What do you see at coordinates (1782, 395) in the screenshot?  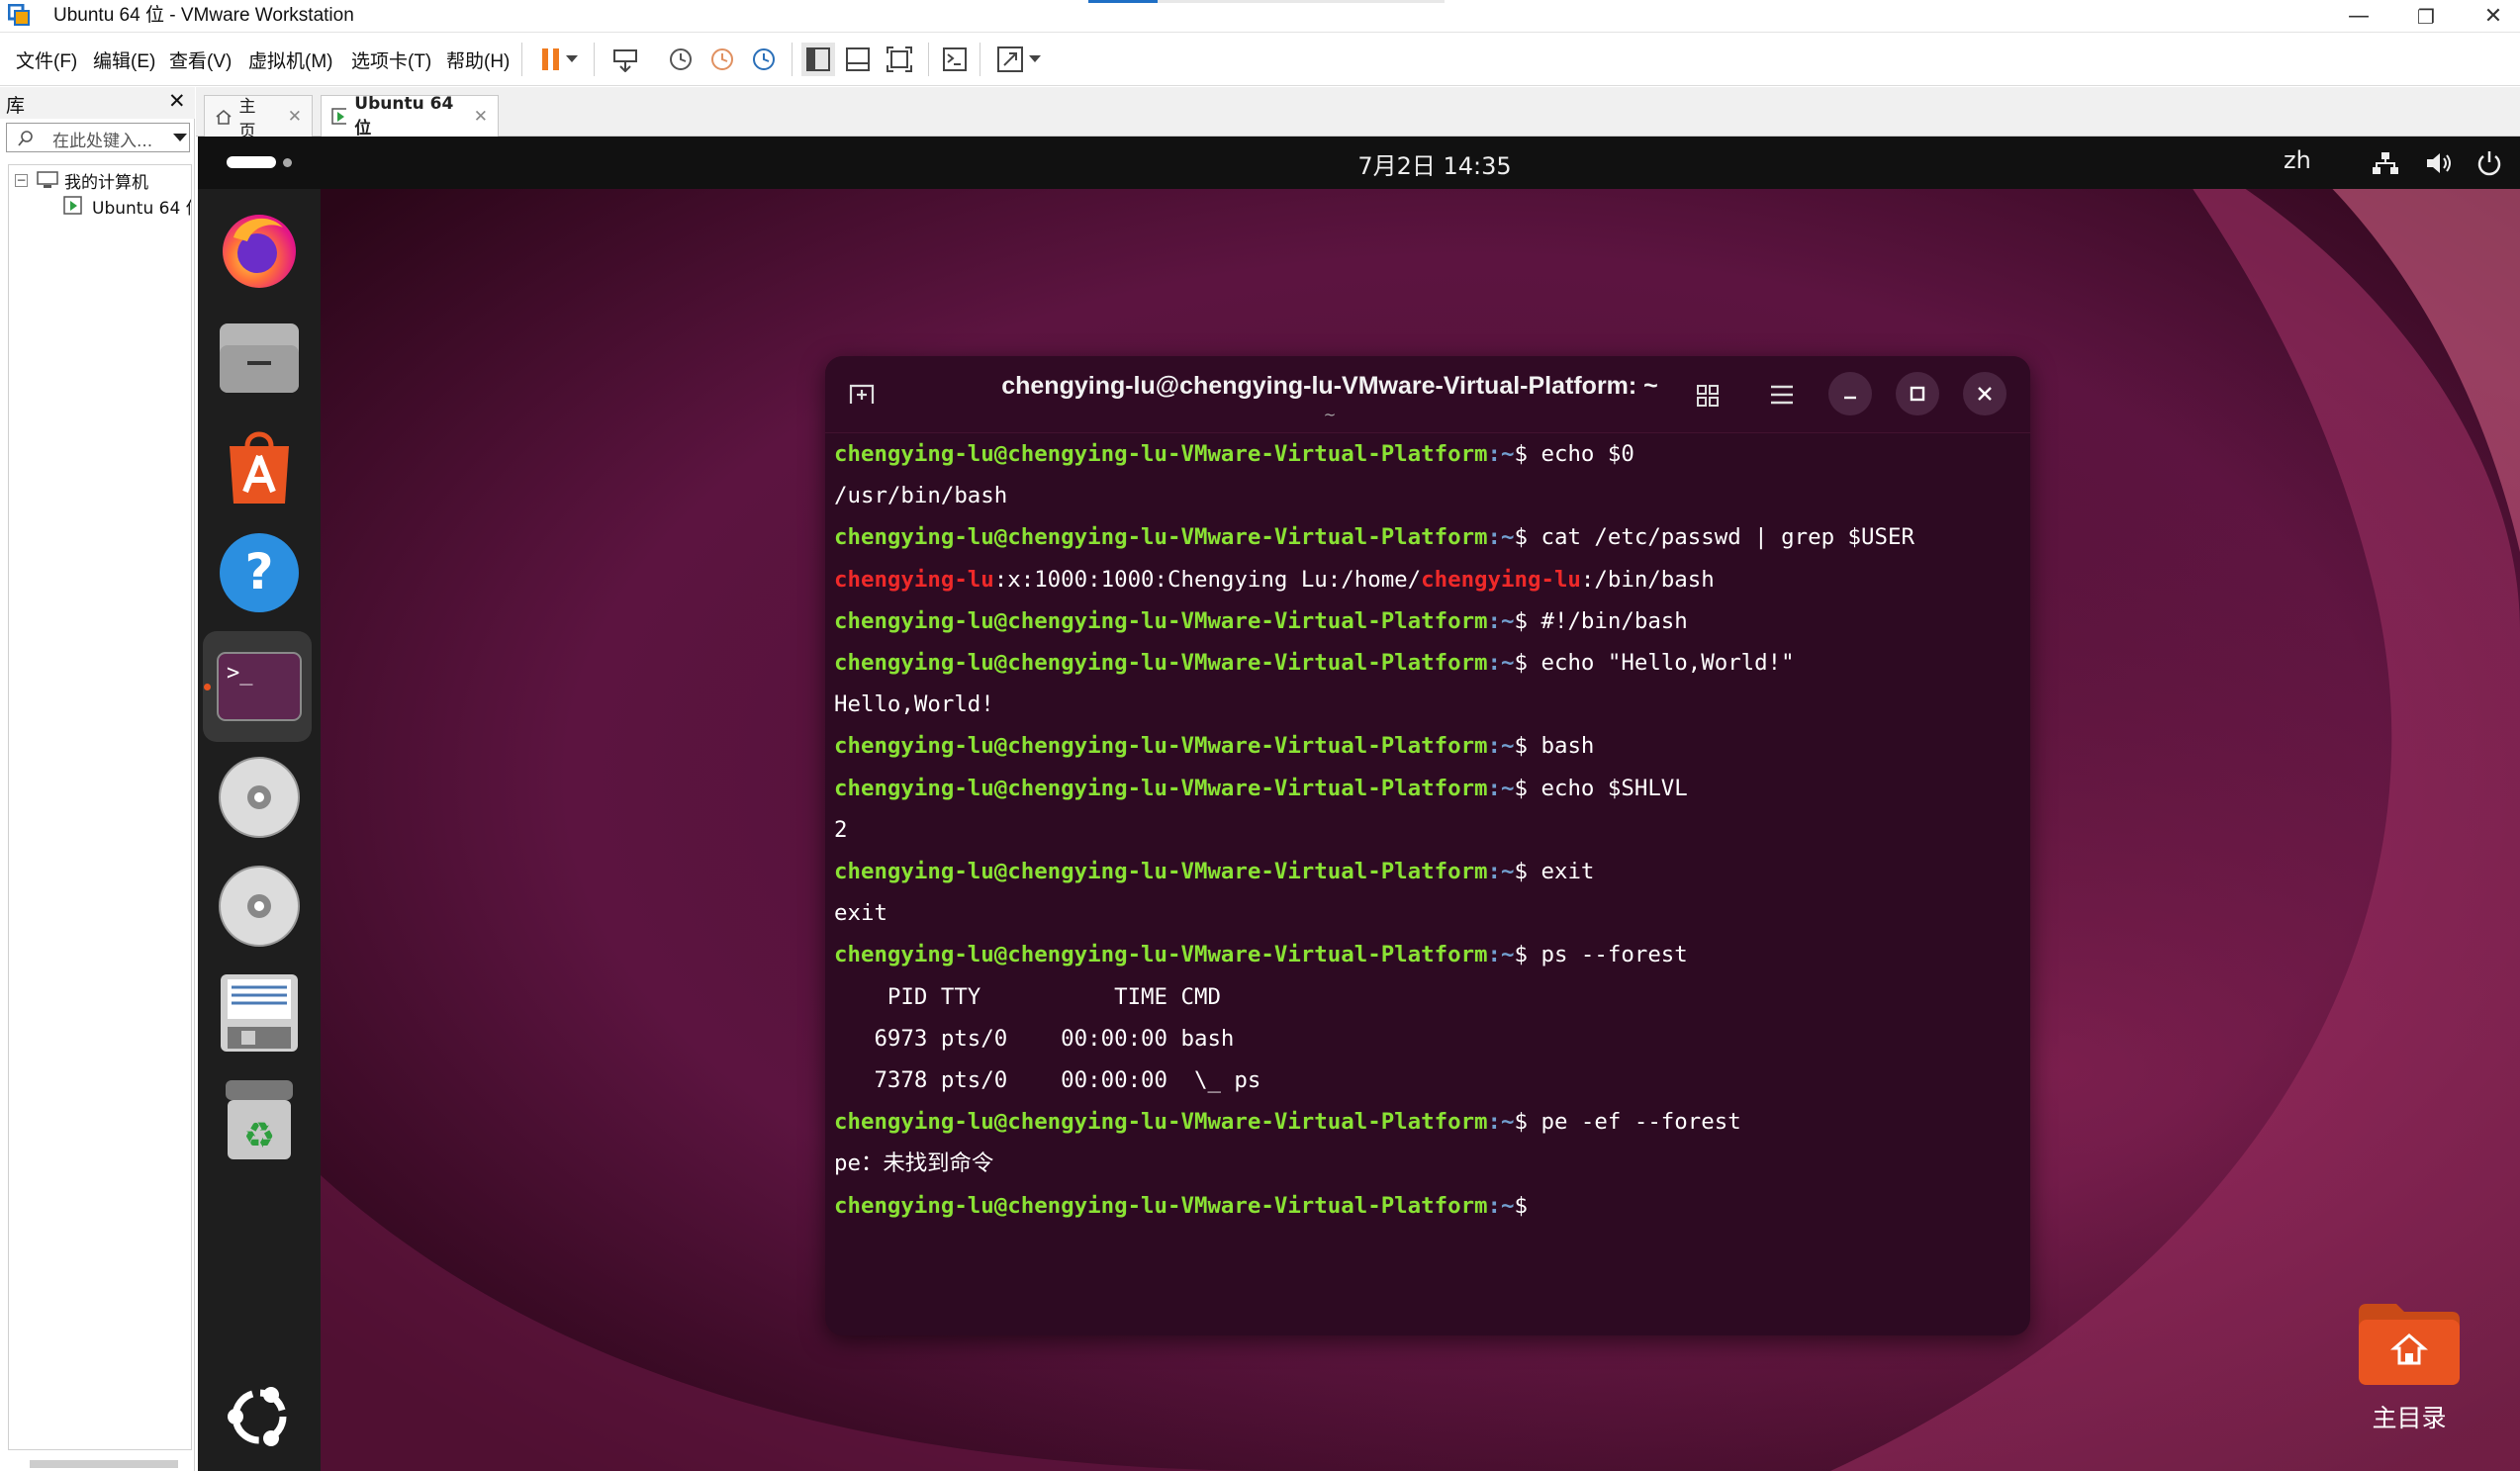 I see `hamburger-menu-icon` at bounding box center [1782, 395].